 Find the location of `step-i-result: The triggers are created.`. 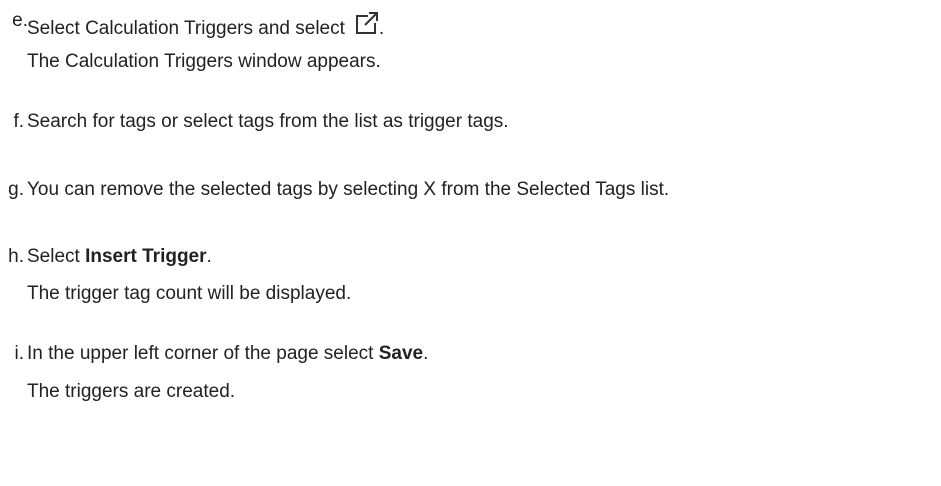

step-i-result: The triggers are created. is located at coordinates (131, 391).